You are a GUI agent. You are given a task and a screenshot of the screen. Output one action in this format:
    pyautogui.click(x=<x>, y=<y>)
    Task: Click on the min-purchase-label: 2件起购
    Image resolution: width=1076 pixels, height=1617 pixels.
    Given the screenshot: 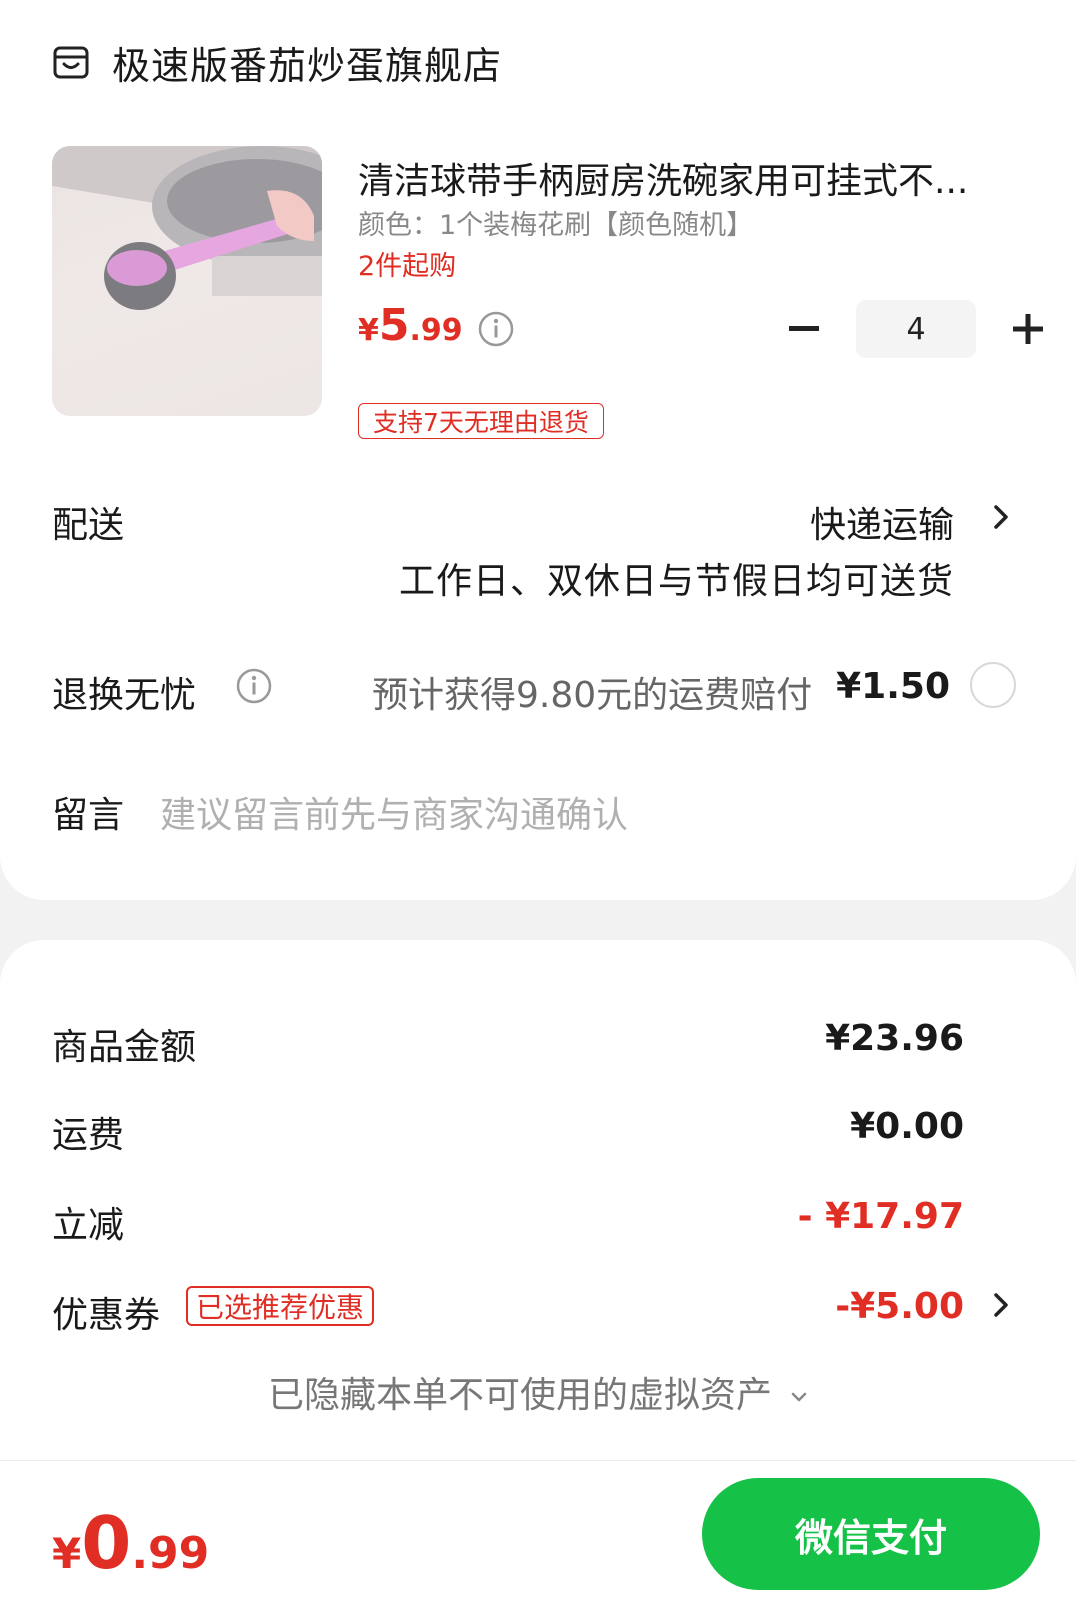 What is the action you would take?
    pyautogui.click(x=407, y=266)
    